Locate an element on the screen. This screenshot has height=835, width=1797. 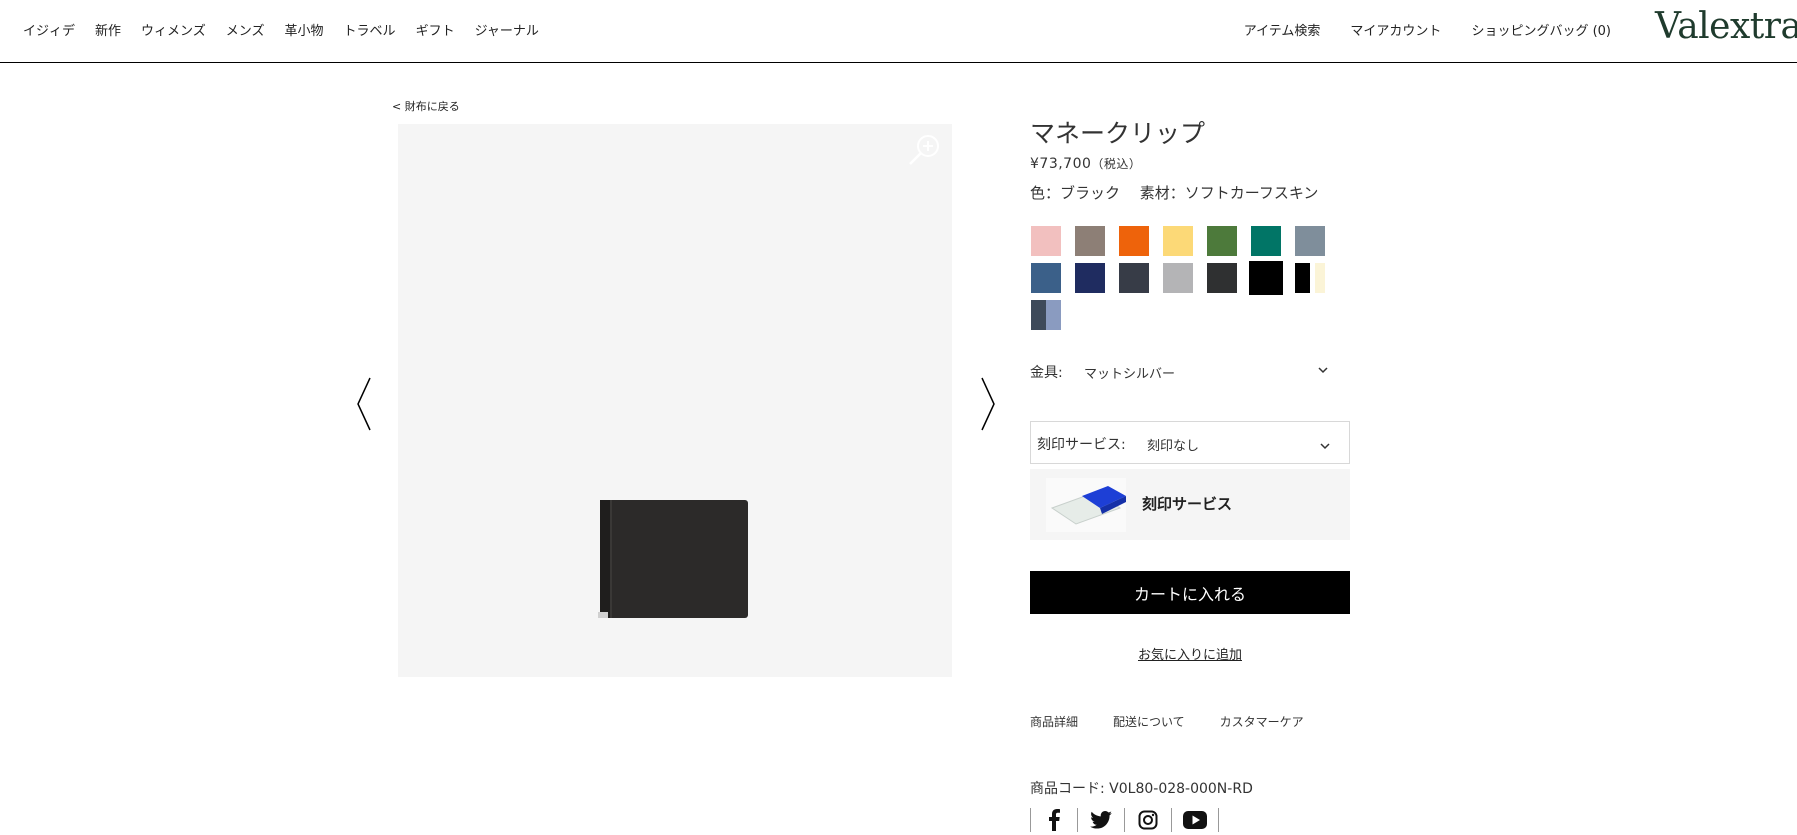
social-share is located at coordinates (1124, 820).